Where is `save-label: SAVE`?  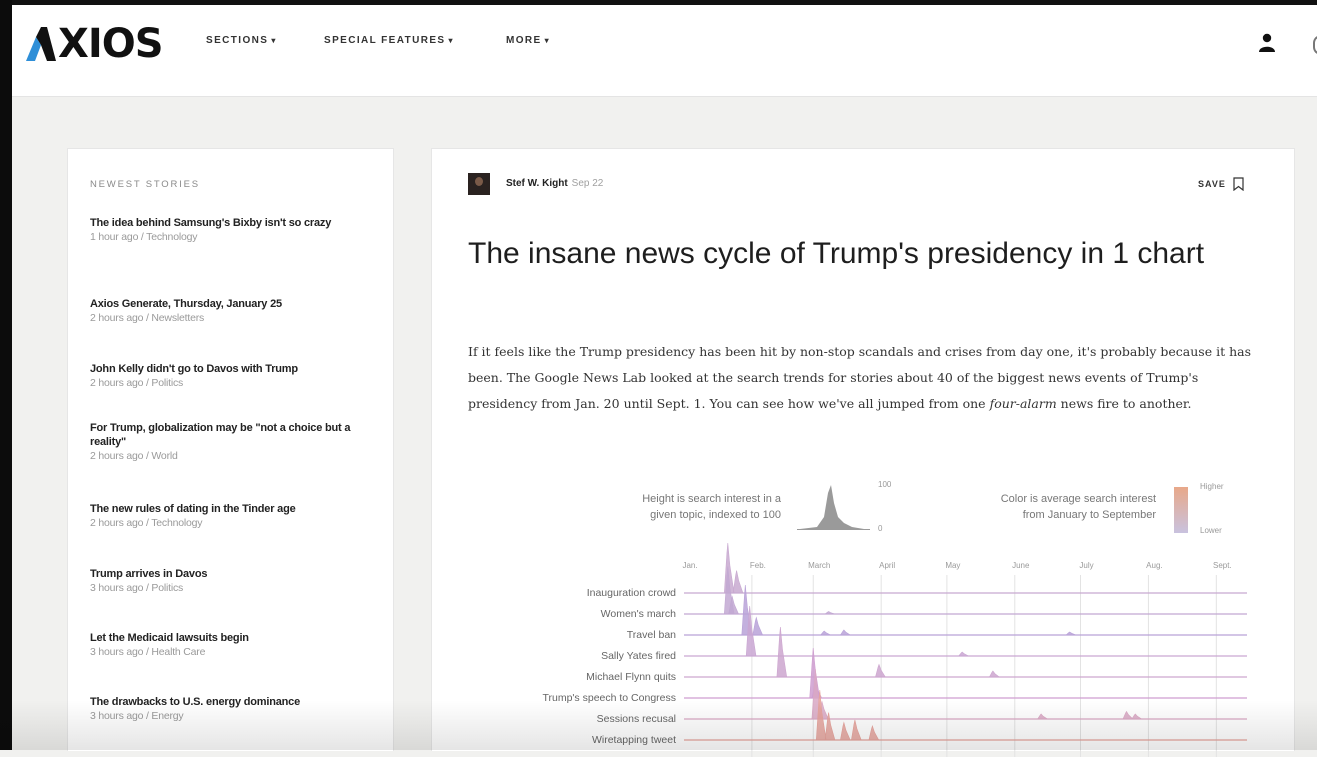
save-label: SAVE is located at coordinates (1212, 184).